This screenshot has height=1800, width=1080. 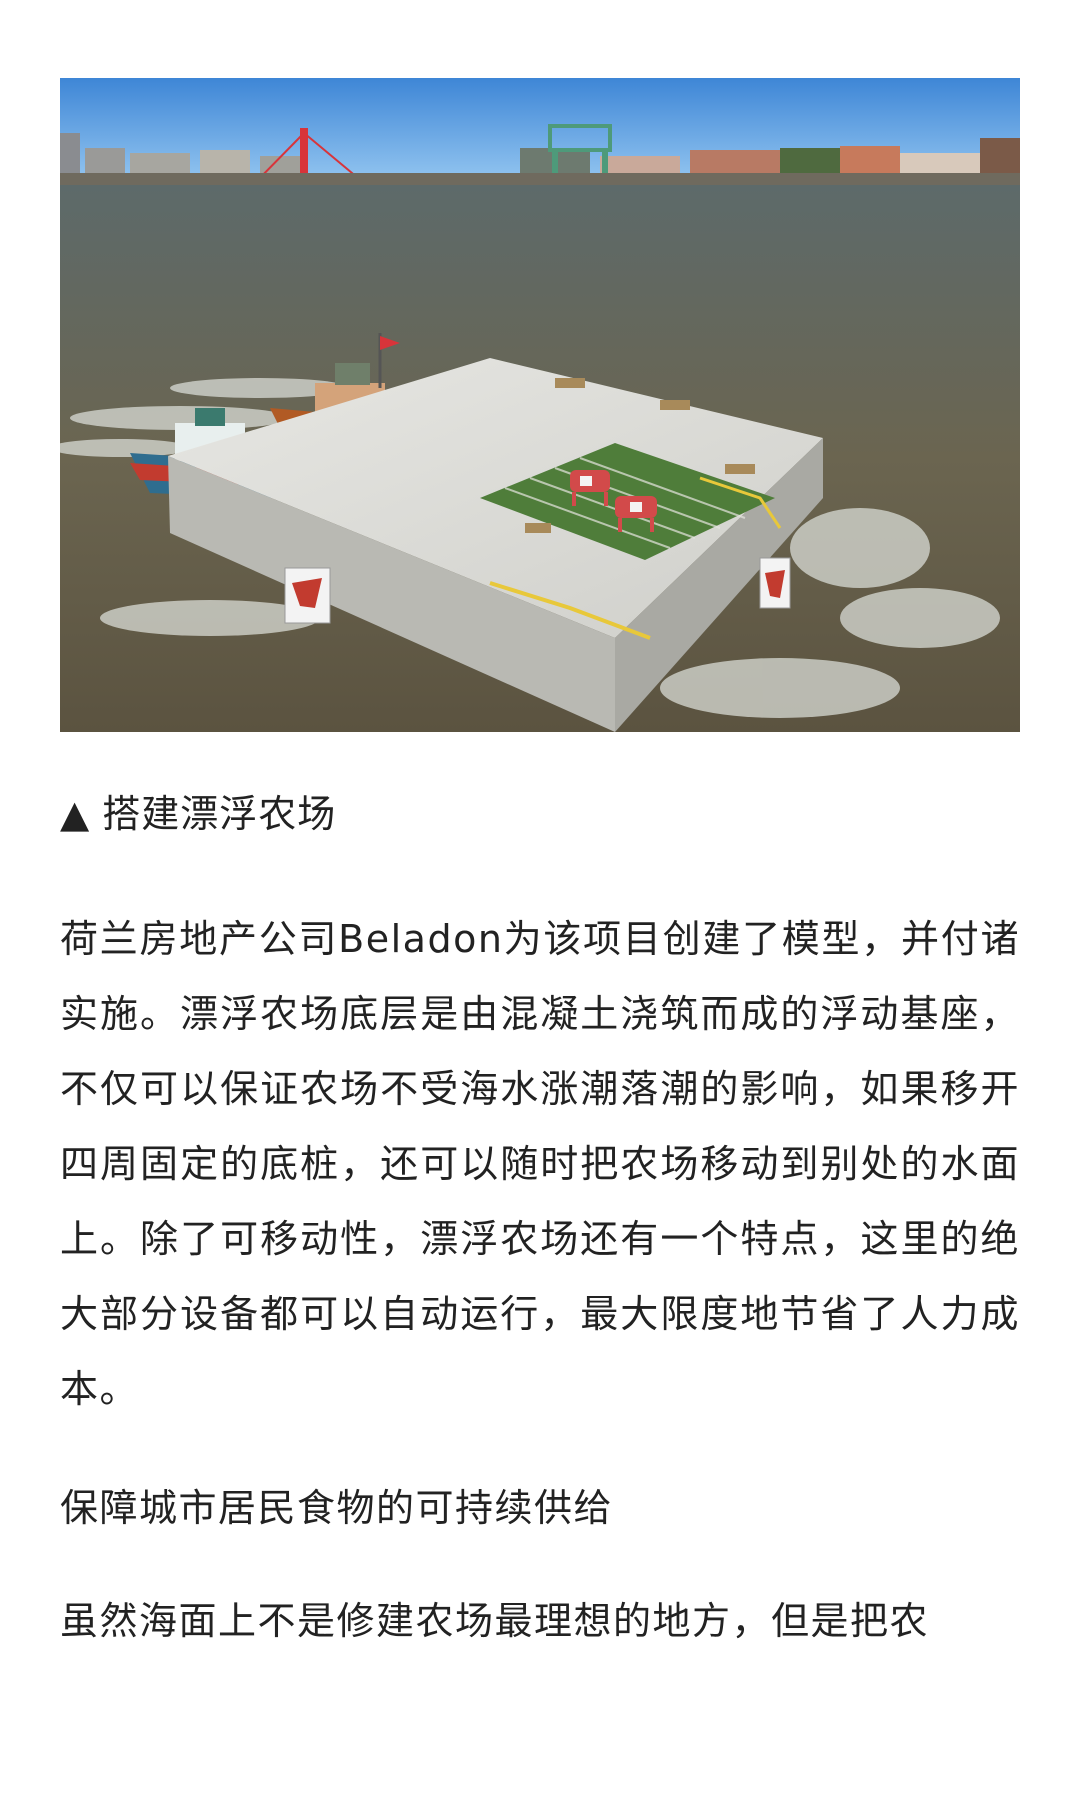 What do you see at coordinates (495, 1621) in the screenshot?
I see `body-paragraph-2: 虽然海面上不是修建农场最理想的地方，但是把农` at bounding box center [495, 1621].